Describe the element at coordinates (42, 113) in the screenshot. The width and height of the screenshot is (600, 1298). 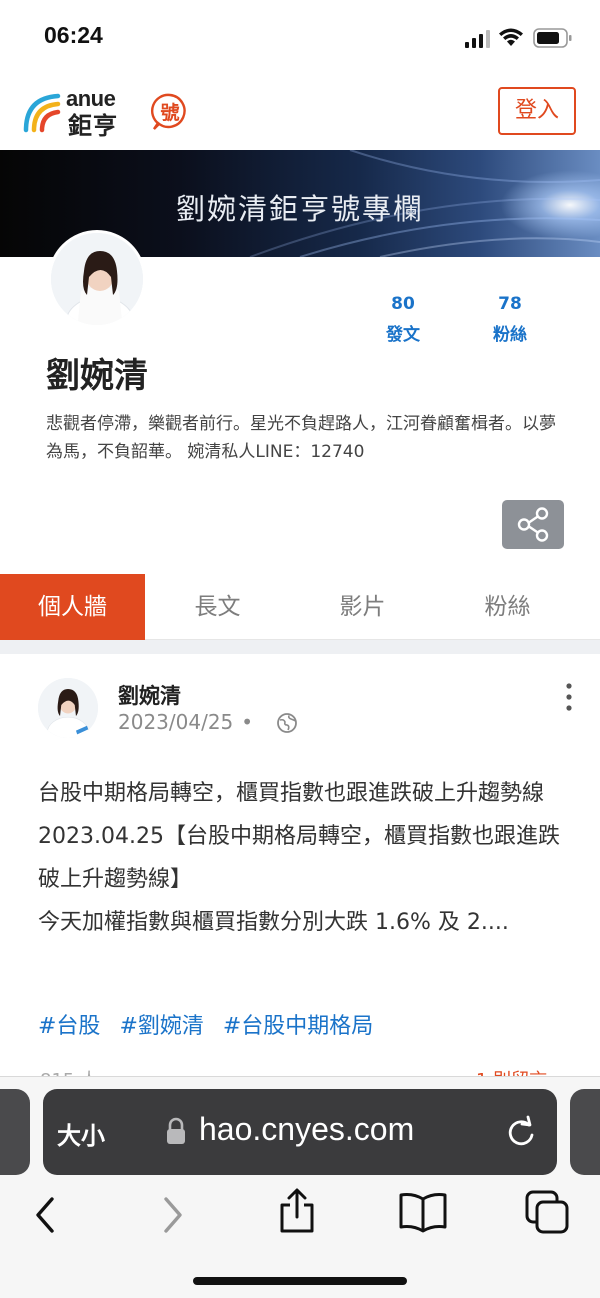
I see `rainbow-logo-icon` at that location.